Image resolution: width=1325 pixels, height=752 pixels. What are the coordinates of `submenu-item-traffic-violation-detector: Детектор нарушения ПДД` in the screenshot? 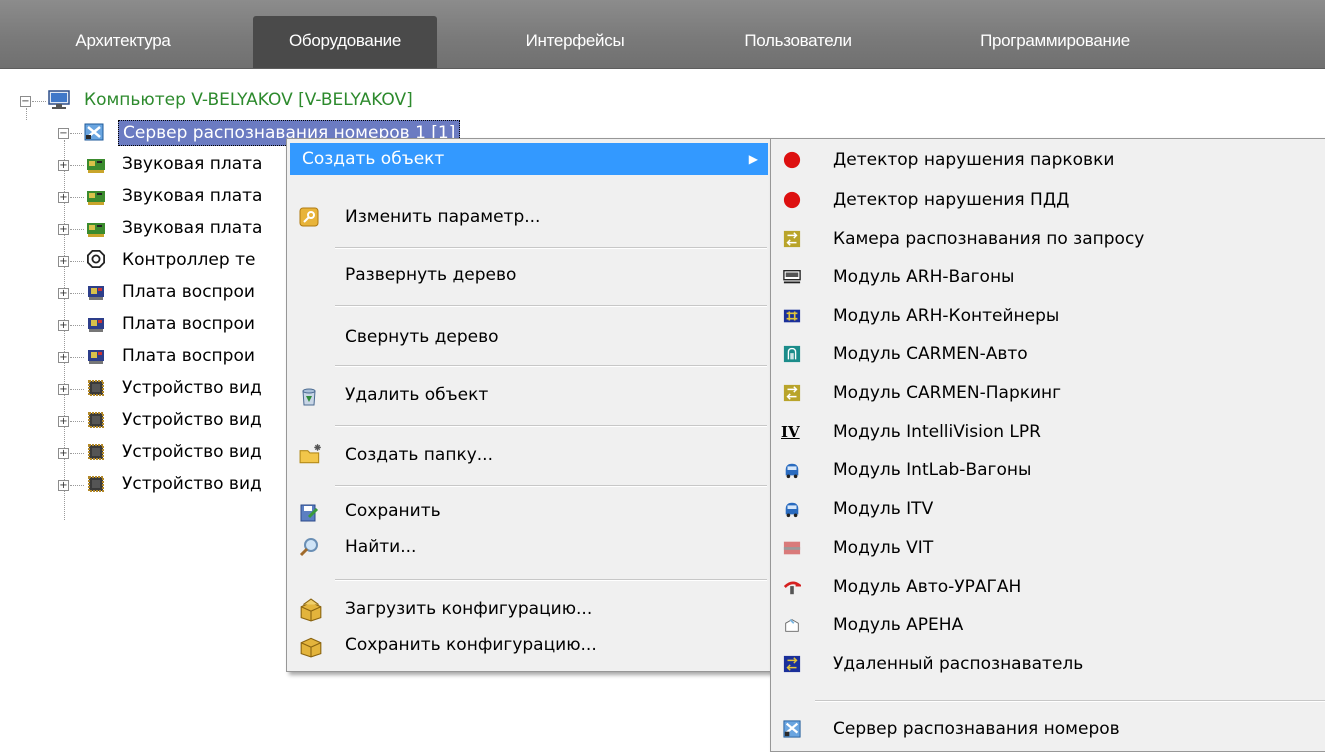 It's located at (1048, 200).